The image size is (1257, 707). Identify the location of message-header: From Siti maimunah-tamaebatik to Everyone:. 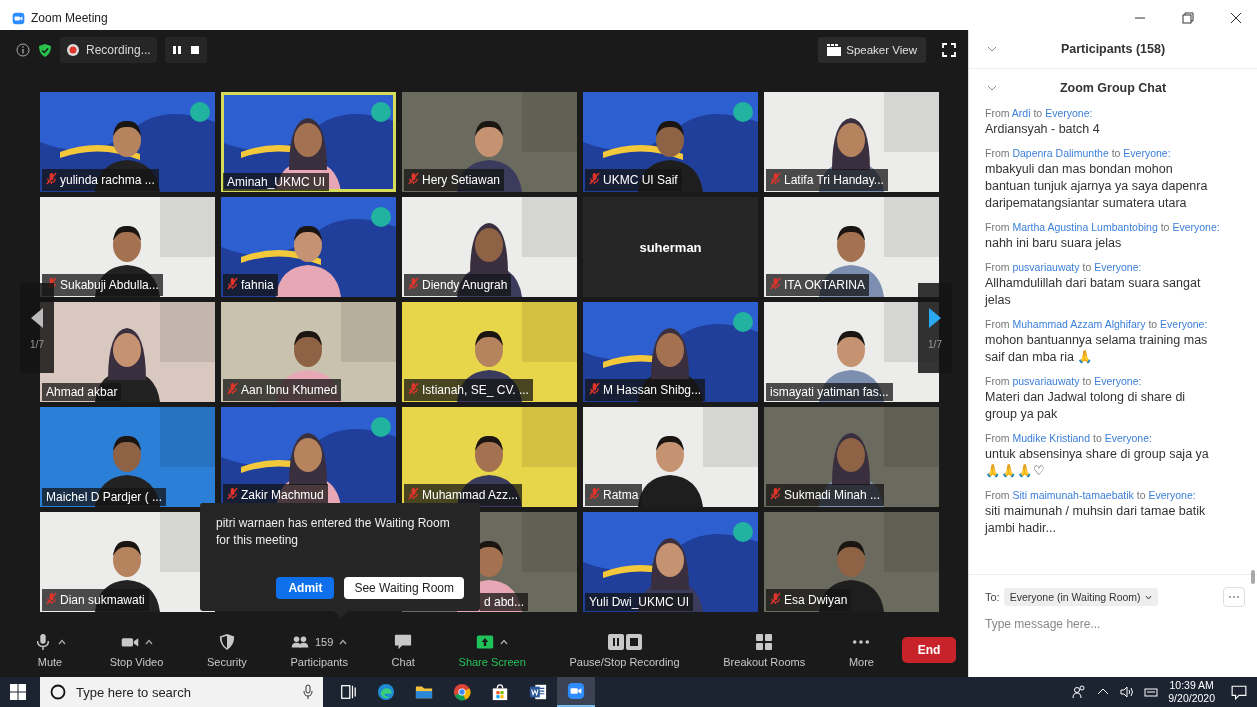
(1091, 495).